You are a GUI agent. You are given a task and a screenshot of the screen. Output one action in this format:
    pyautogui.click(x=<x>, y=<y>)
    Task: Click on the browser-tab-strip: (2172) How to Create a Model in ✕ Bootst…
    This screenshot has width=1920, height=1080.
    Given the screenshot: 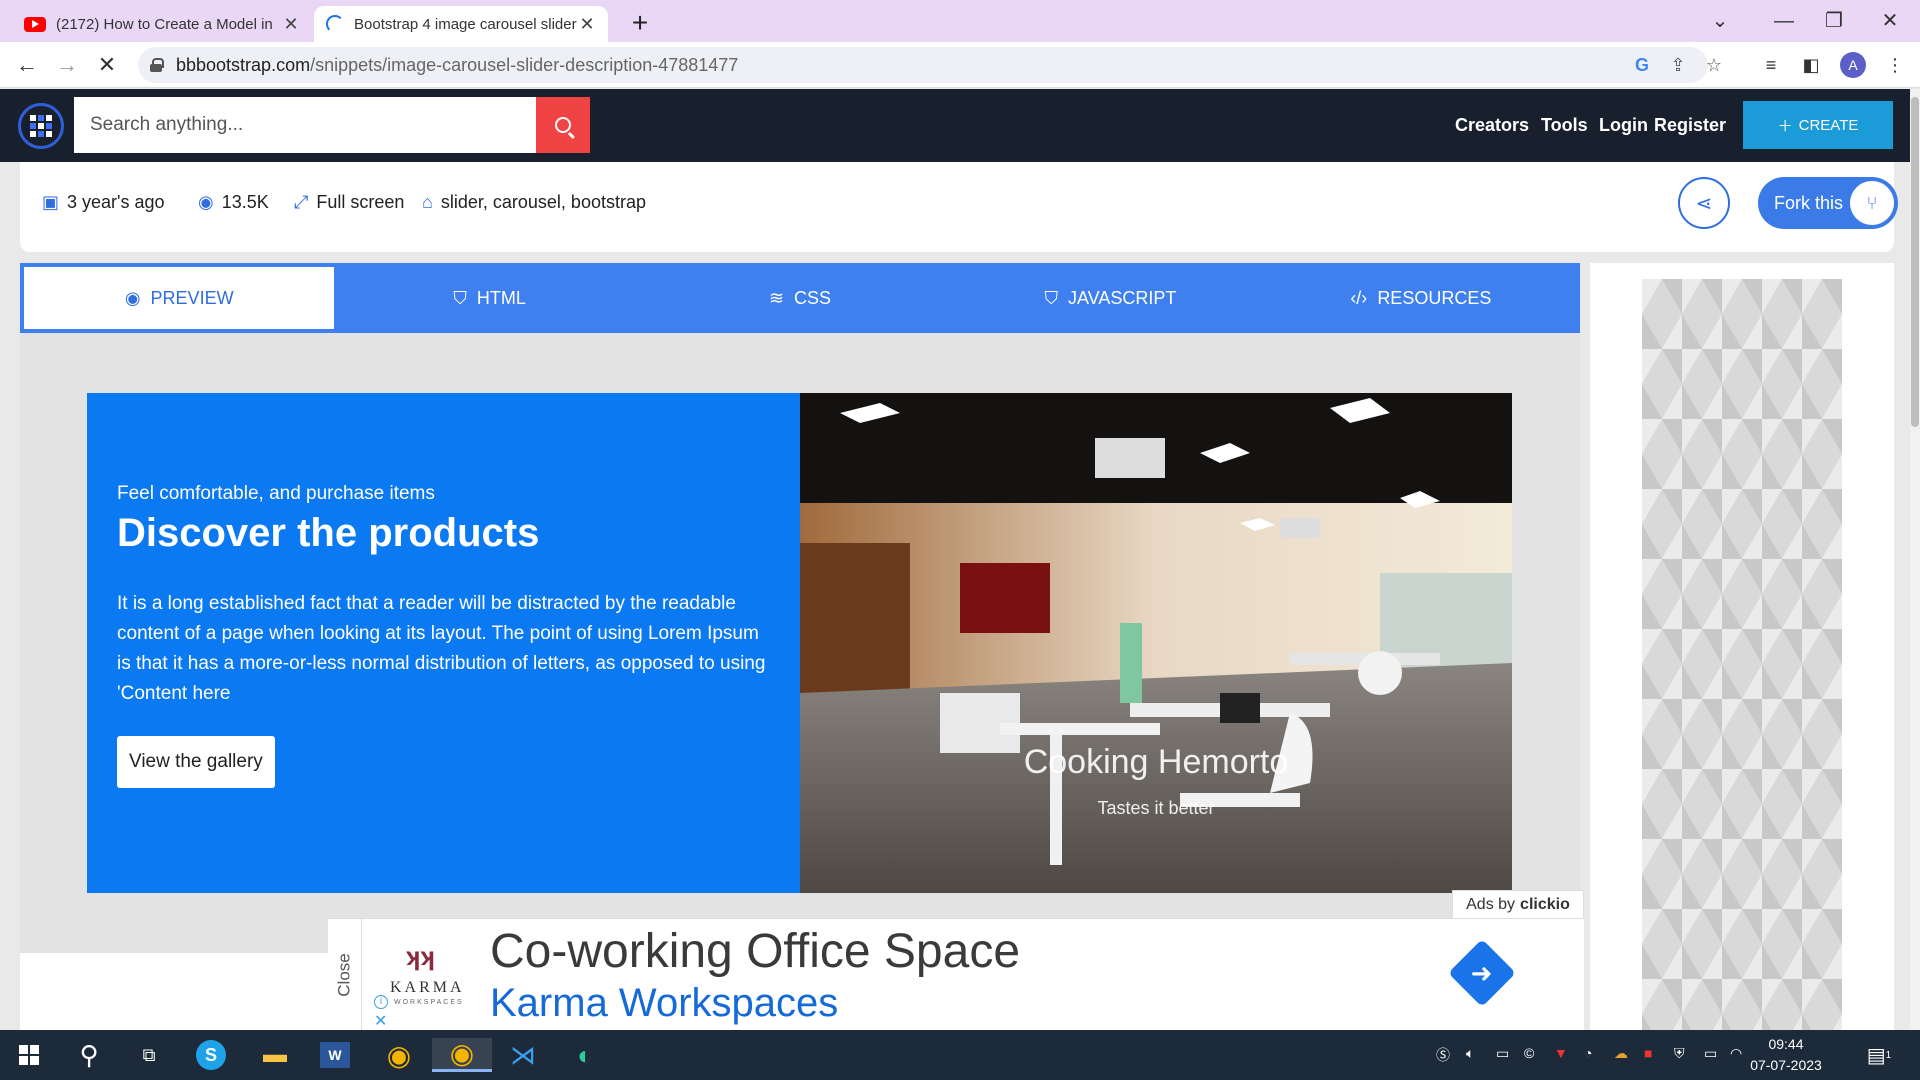 What is the action you would take?
    pyautogui.click(x=960, y=21)
    